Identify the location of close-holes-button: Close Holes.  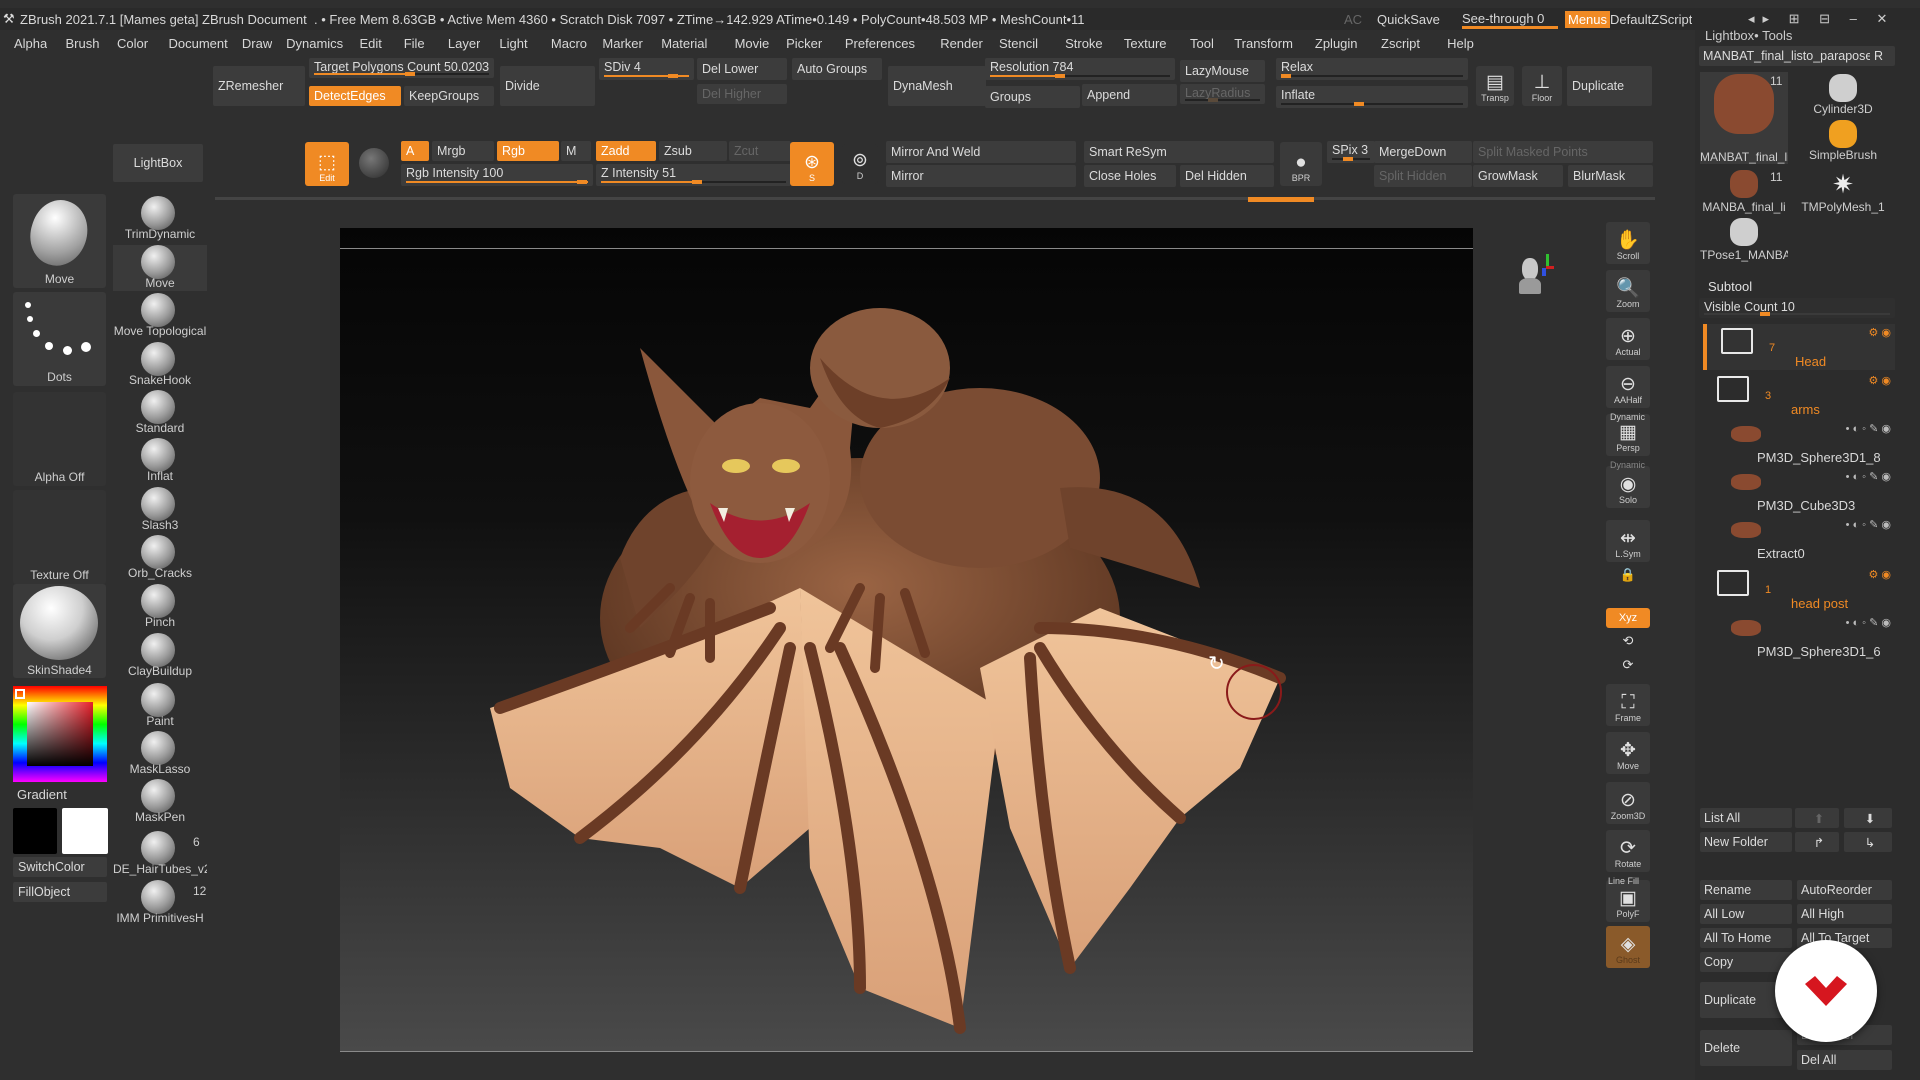
(1130, 176).